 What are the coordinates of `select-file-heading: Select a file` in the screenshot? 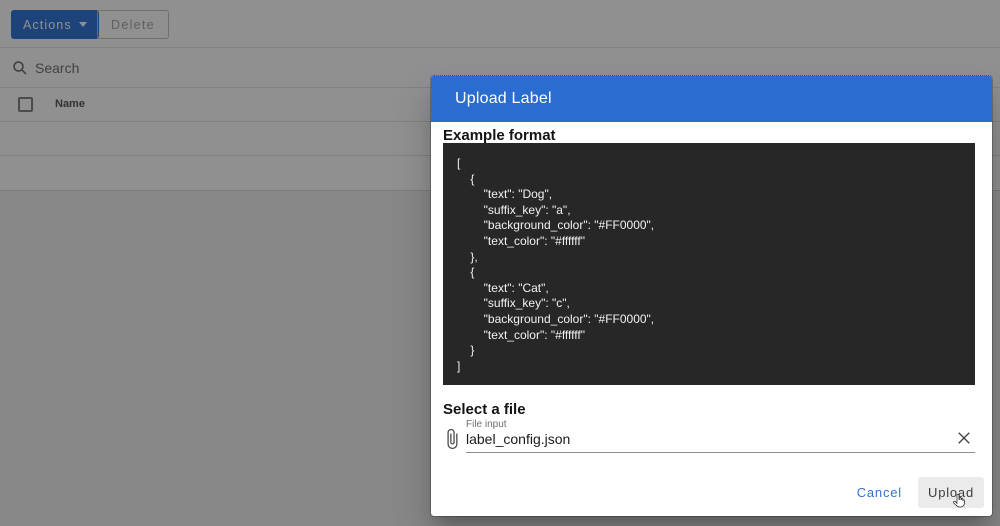 It's located at (484, 409).